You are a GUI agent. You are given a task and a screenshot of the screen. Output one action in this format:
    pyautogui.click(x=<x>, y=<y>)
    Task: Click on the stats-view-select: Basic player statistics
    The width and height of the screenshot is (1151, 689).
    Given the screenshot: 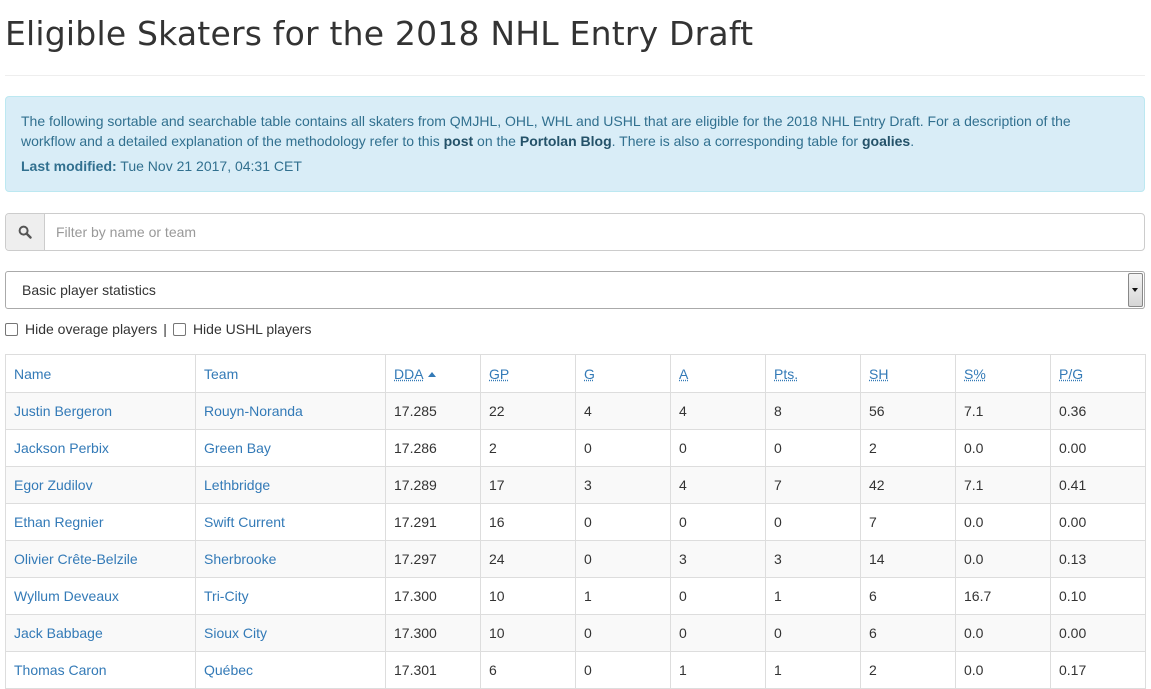 What is the action you would take?
    pyautogui.click(x=575, y=290)
    